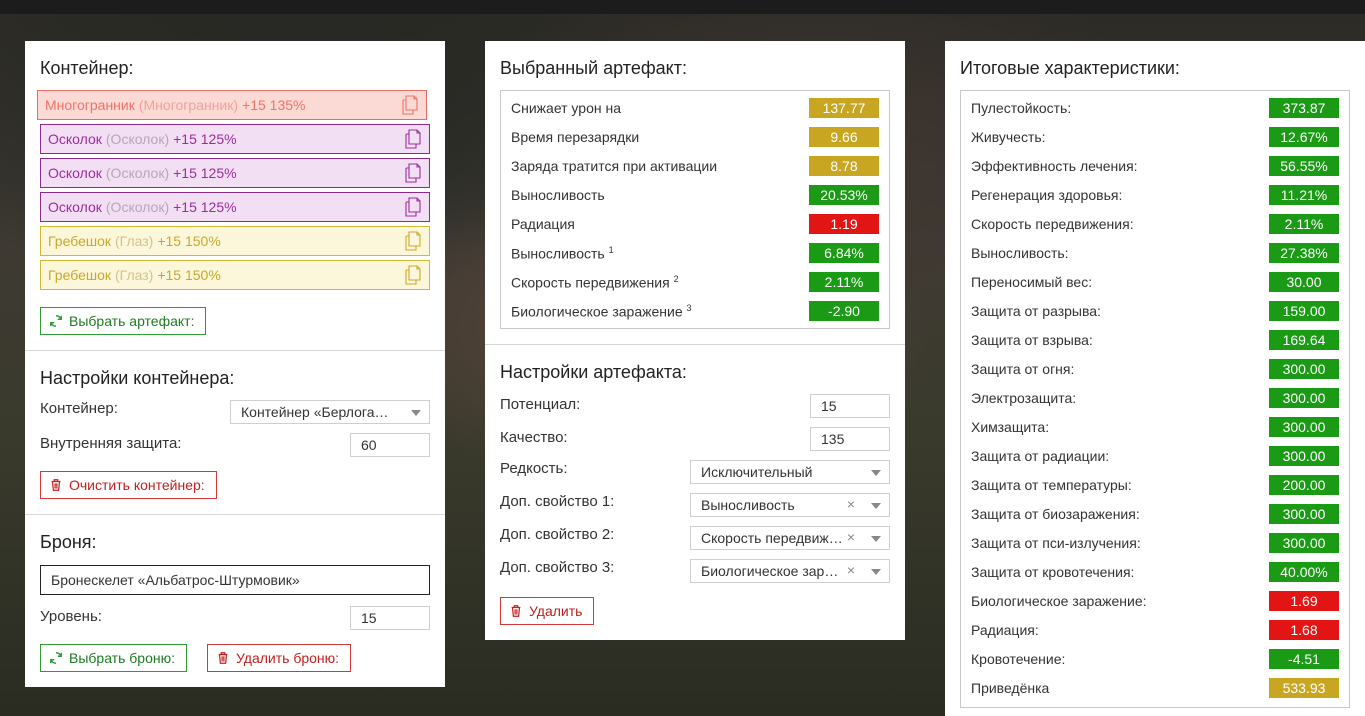 This screenshot has height=716, width=1365. What do you see at coordinates (1155, 658) in the screenshot?
I see `stat-row: Кровотечение: -4.51` at bounding box center [1155, 658].